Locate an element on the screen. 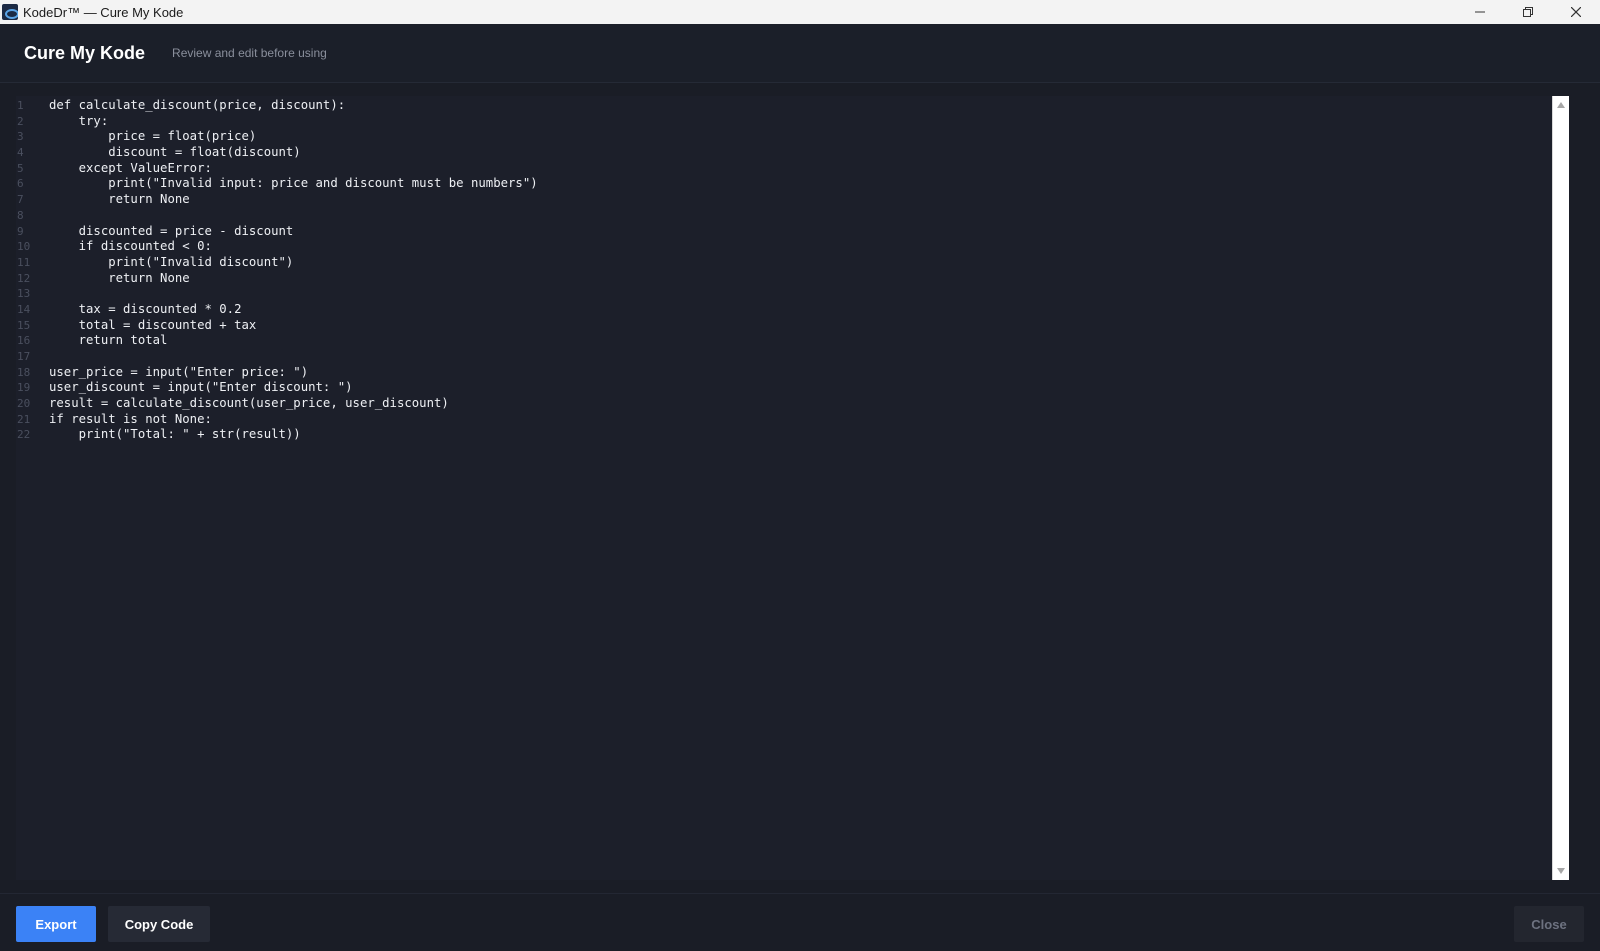 The height and width of the screenshot is (951, 1600). line-number: 2 is located at coordinates (20, 121).